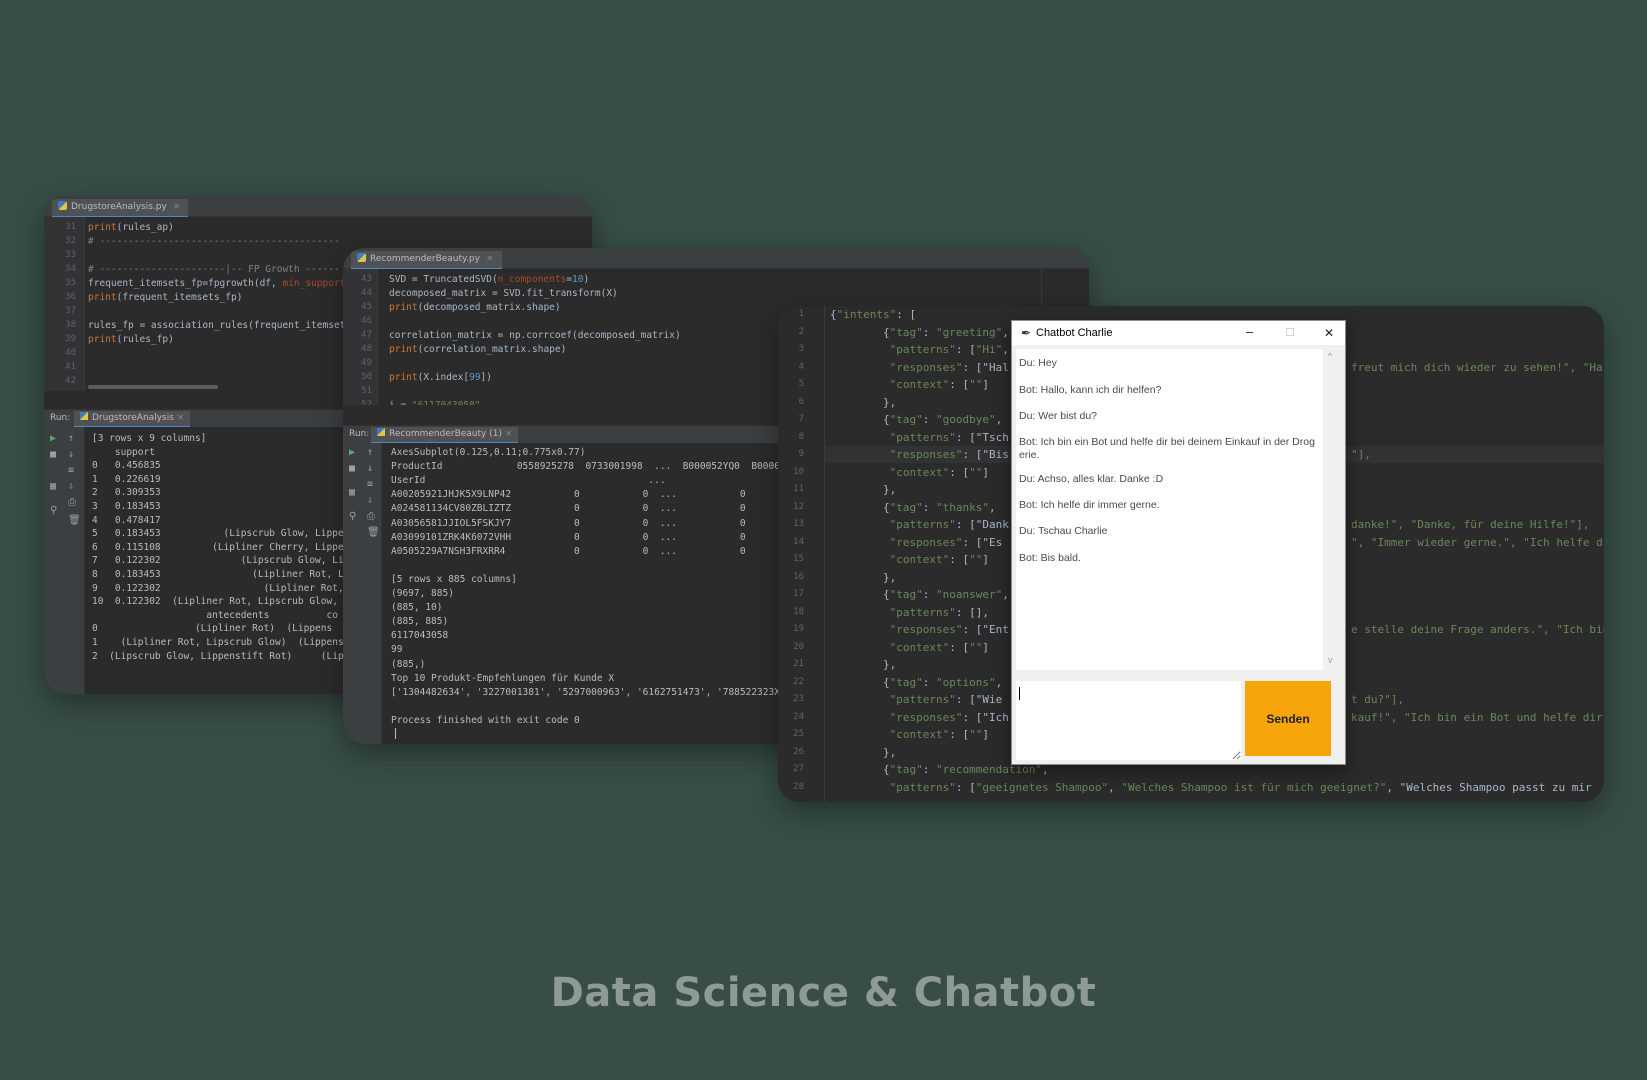  I want to click on python-file-icon, so click(62, 205).